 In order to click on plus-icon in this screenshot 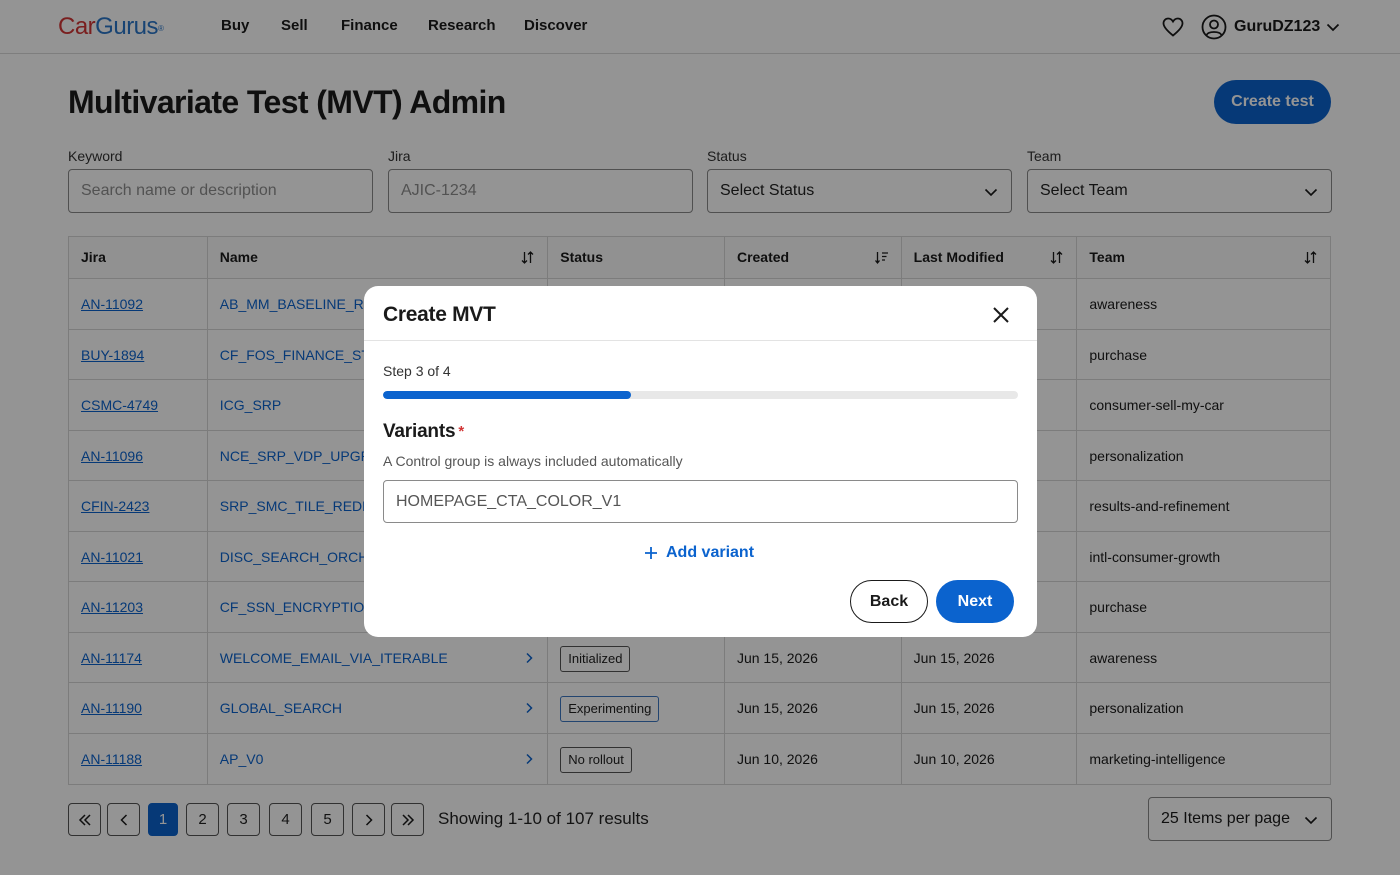, I will do `click(651, 553)`.